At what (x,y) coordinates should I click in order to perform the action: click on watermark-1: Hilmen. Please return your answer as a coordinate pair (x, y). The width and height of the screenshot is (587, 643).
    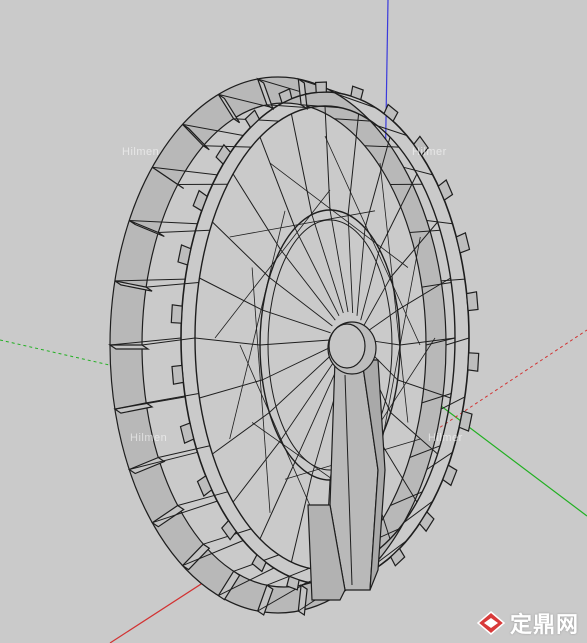
    Looking at the image, I should click on (141, 152).